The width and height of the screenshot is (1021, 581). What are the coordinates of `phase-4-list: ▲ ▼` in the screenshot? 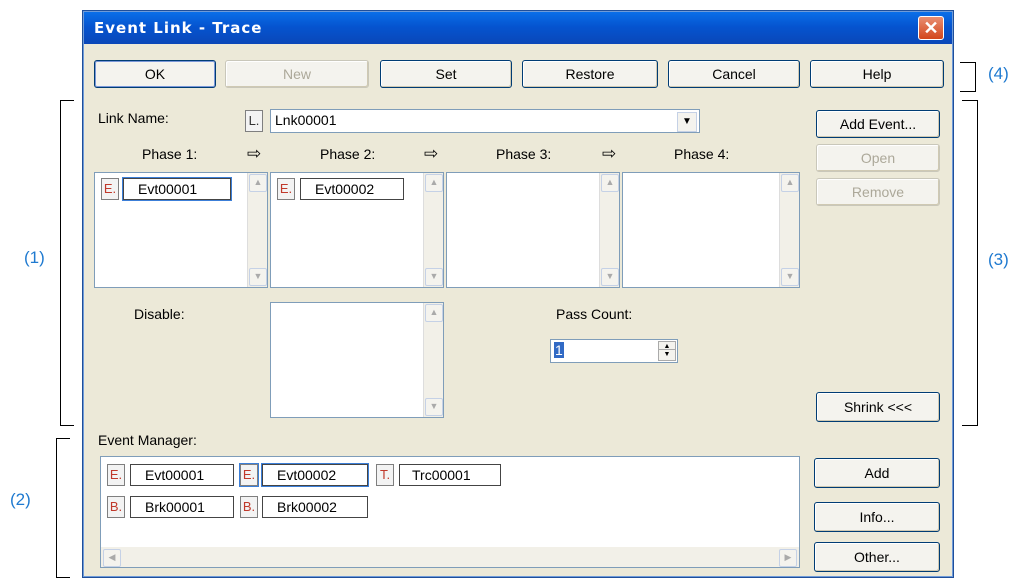 It's located at (711, 230).